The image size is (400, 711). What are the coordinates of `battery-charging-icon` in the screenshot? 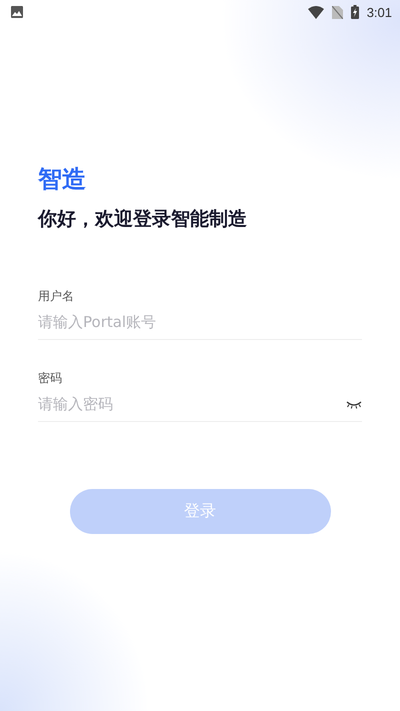 It's located at (354, 12).